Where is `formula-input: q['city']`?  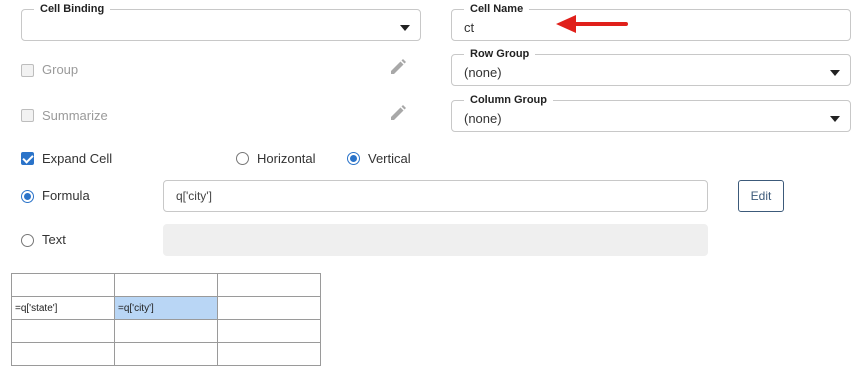 formula-input: q['city'] is located at coordinates (435, 196).